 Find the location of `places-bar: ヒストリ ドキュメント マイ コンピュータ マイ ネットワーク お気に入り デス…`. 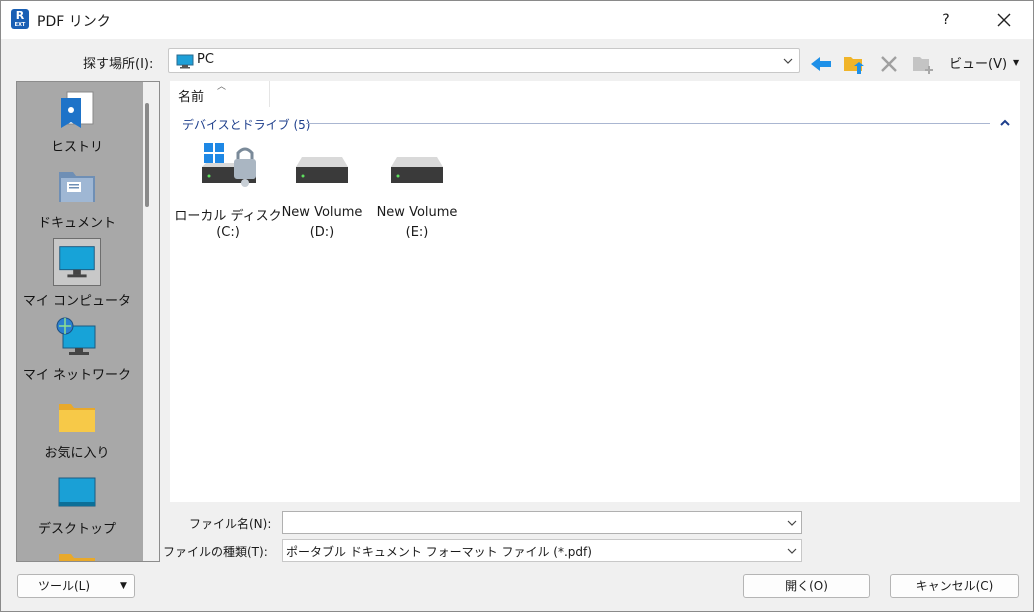

places-bar: ヒストリ ドキュメント マイ コンピュータ マイ ネットワーク お気に入り デス… is located at coordinates (88, 321).